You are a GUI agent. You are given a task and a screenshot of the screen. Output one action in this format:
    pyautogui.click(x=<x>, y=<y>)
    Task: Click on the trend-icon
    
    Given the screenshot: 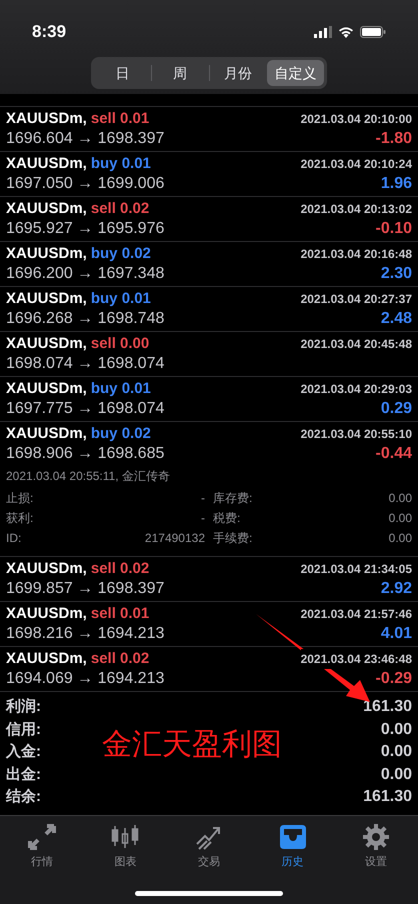 What is the action you would take?
    pyautogui.click(x=208, y=837)
    